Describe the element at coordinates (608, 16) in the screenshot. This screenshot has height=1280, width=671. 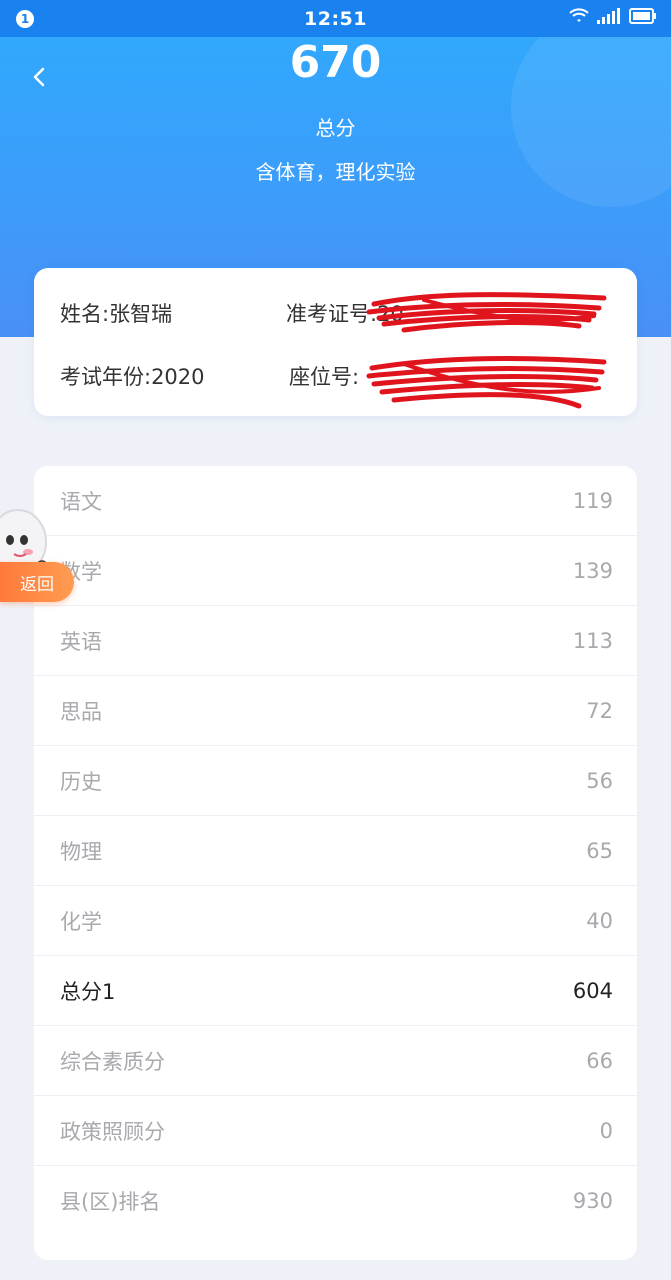
I see `signal-icon` at that location.